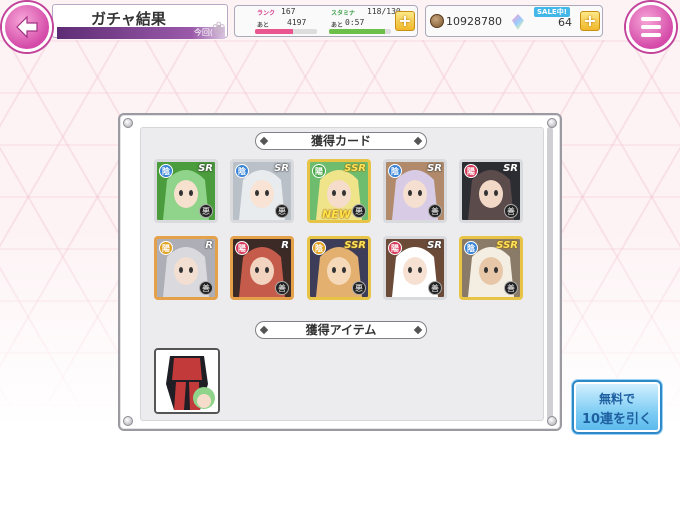 The width and height of the screenshot is (680, 510). What do you see at coordinates (186, 191) in the screenshot?
I see `card-1: 陰 SR 悪` at bounding box center [186, 191].